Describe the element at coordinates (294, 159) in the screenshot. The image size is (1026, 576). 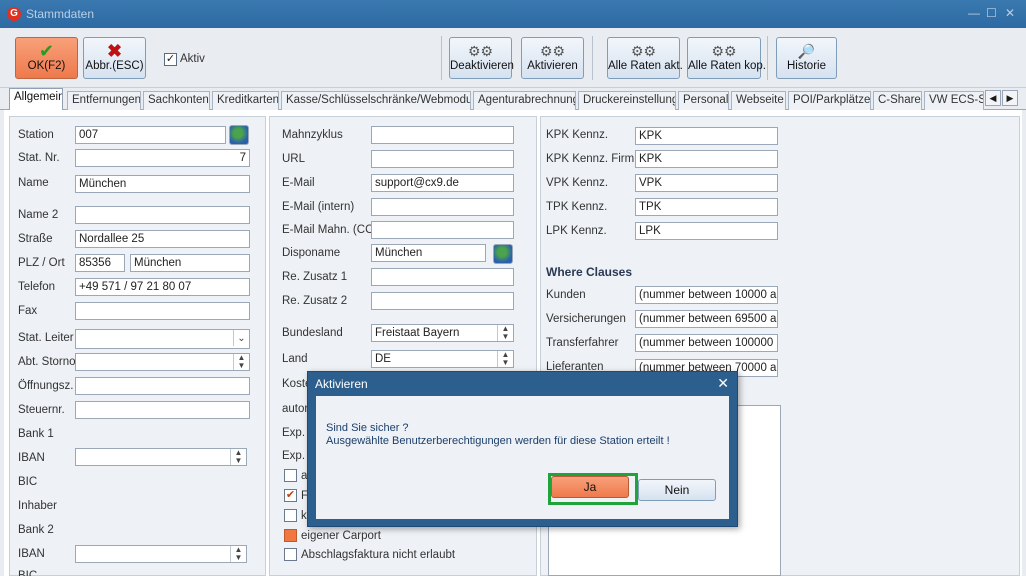
I see `url-label: URL` at that location.